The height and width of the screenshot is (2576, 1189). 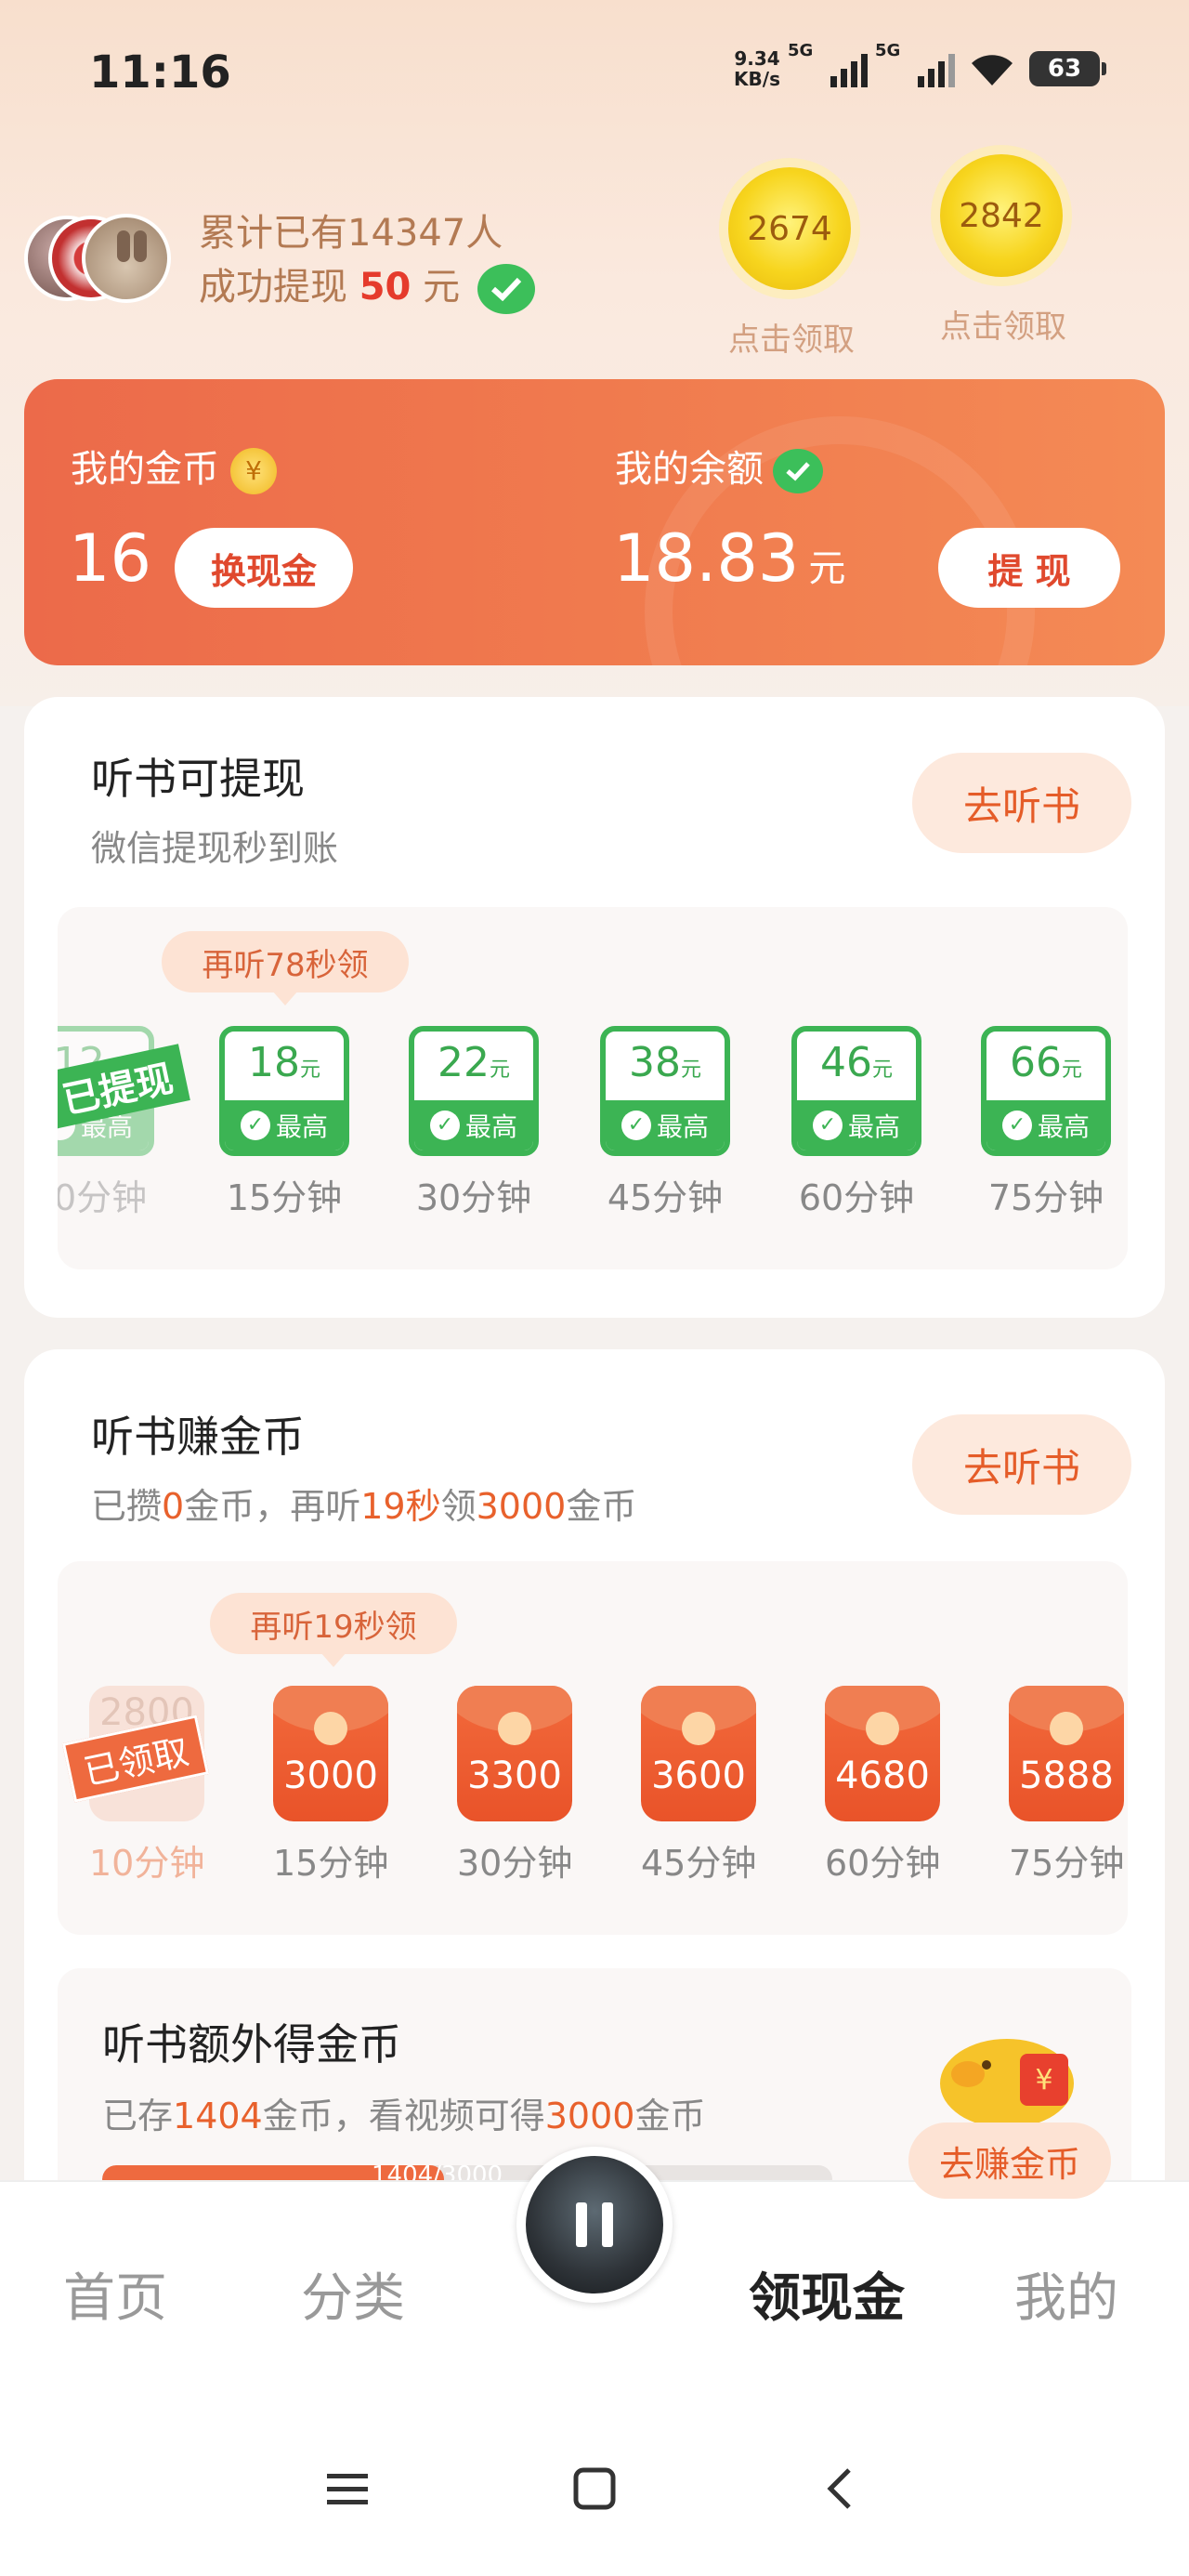 I want to click on coin-reward-2: 2842 点击领取, so click(x=1003, y=250).